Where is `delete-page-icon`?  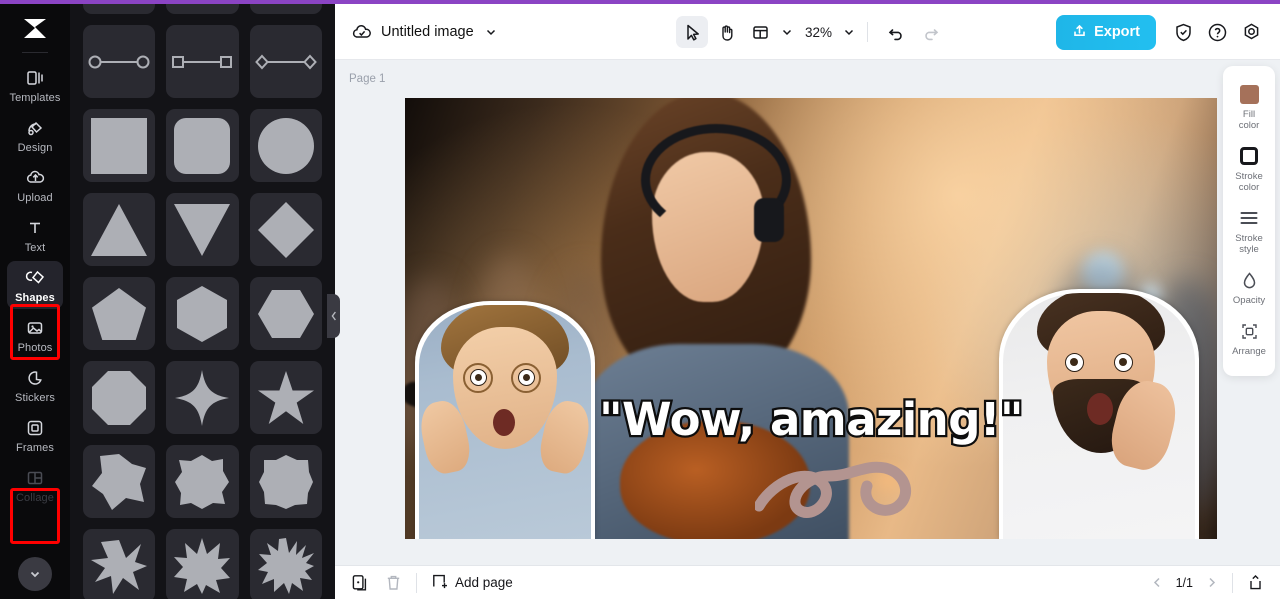 delete-page-icon is located at coordinates (393, 582).